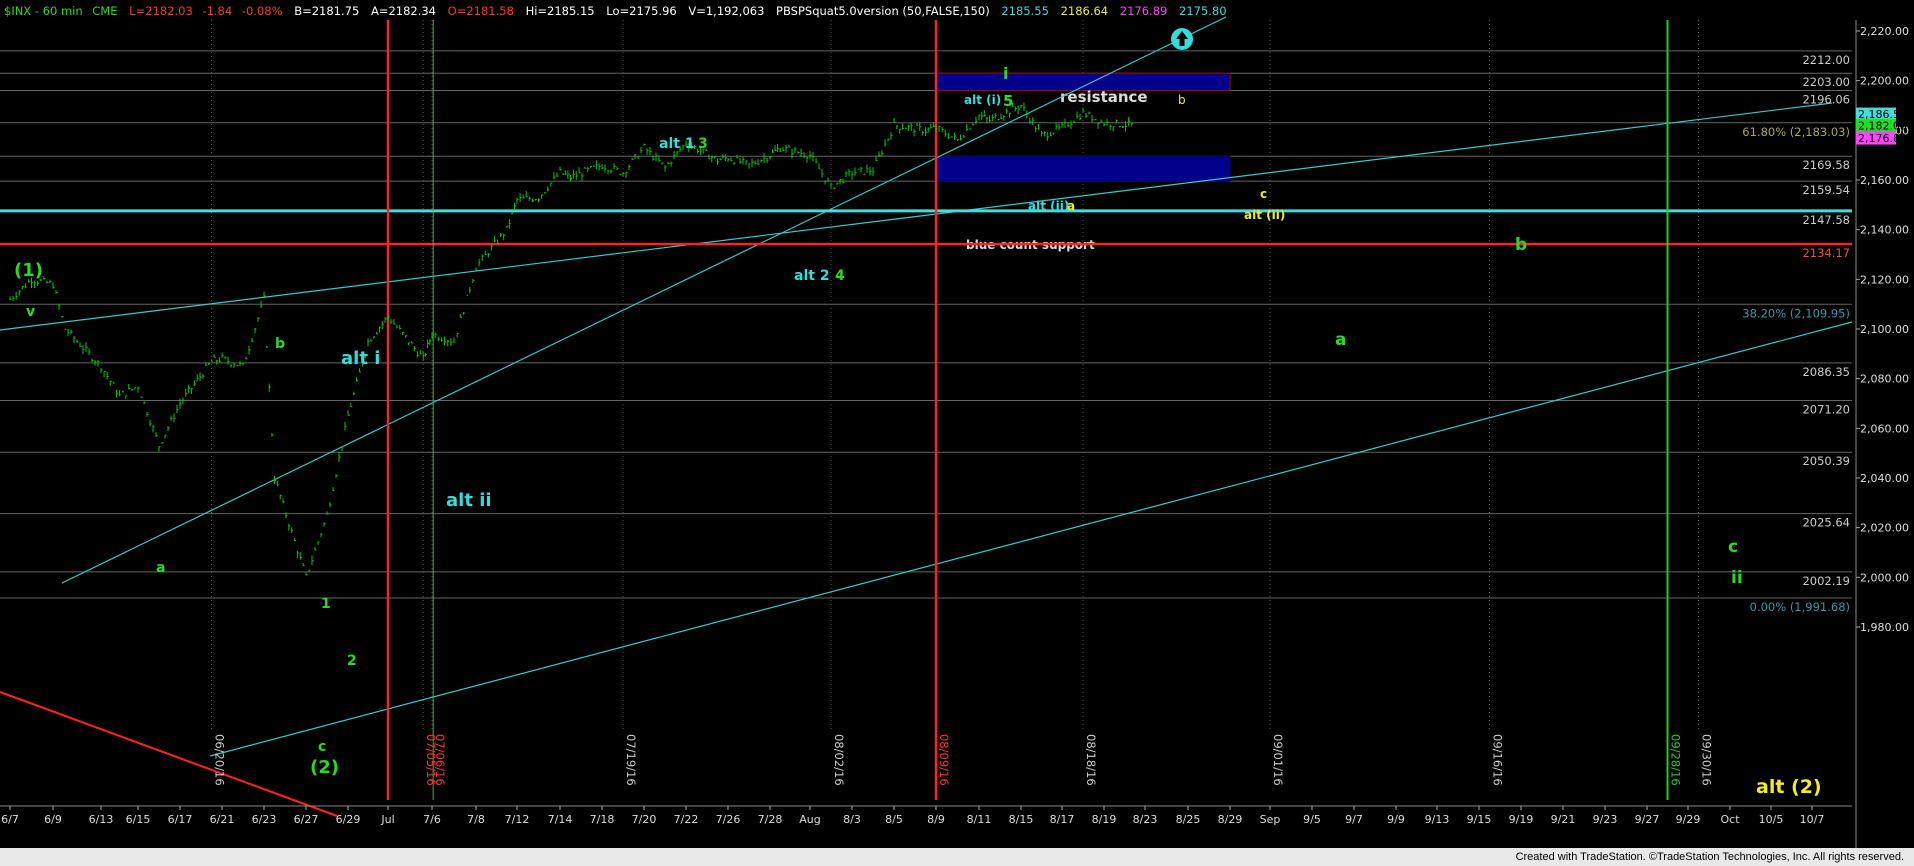 Image resolution: width=1914 pixels, height=866 pixels. Describe the element at coordinates (944, 760) in the screenshot. I see `rotated-date-label: 08/09/16` at that location.